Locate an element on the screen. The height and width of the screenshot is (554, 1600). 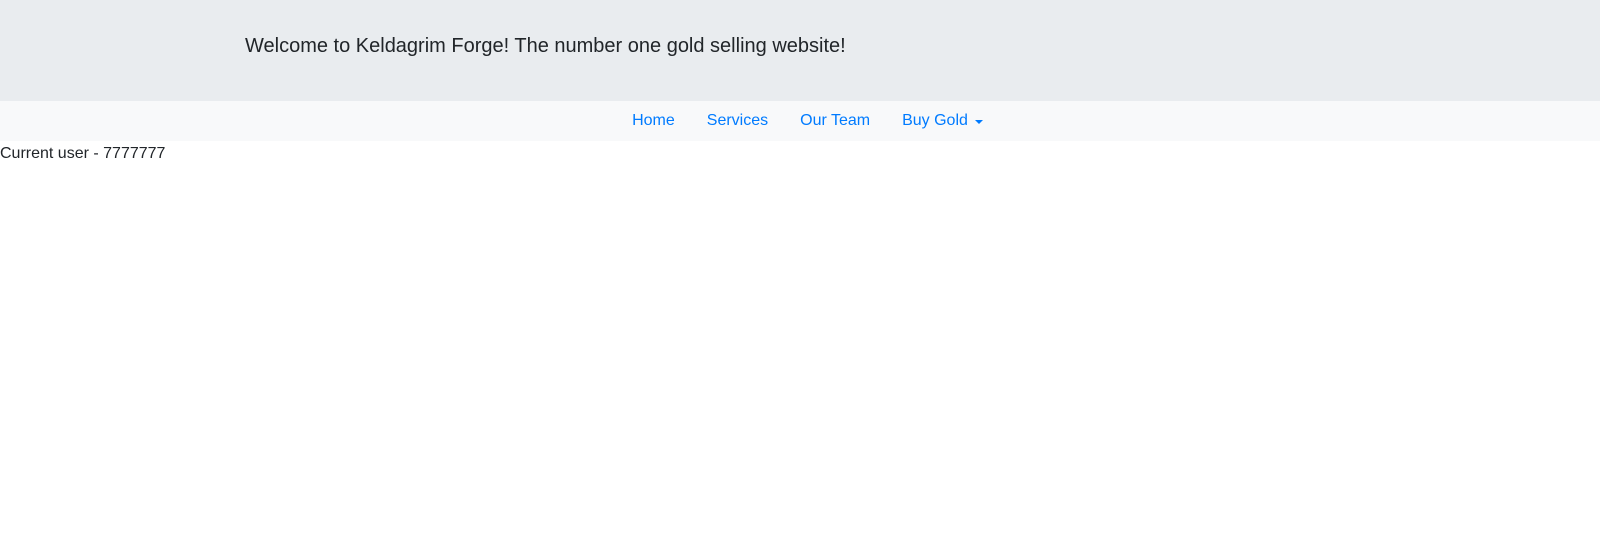
nav-item-our-team: Our Team is located at coordinates (835, 121).